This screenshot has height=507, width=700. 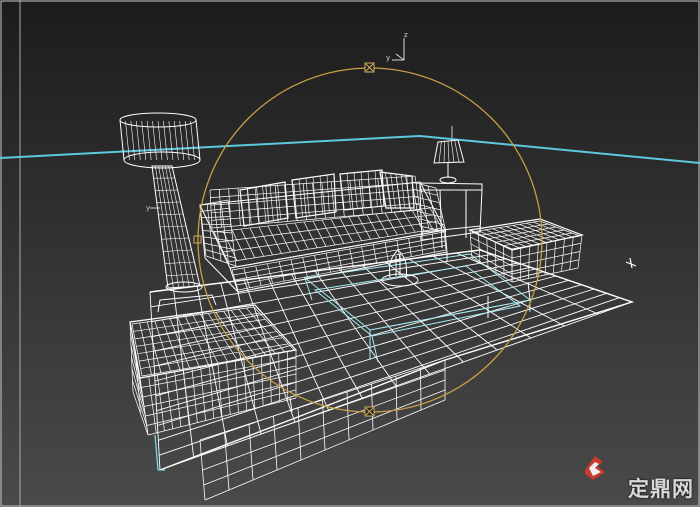 What do you see at coordinates (388, 58) in the screenshot?
I see `axis-label-y: y` at bounding box center [388, 58].